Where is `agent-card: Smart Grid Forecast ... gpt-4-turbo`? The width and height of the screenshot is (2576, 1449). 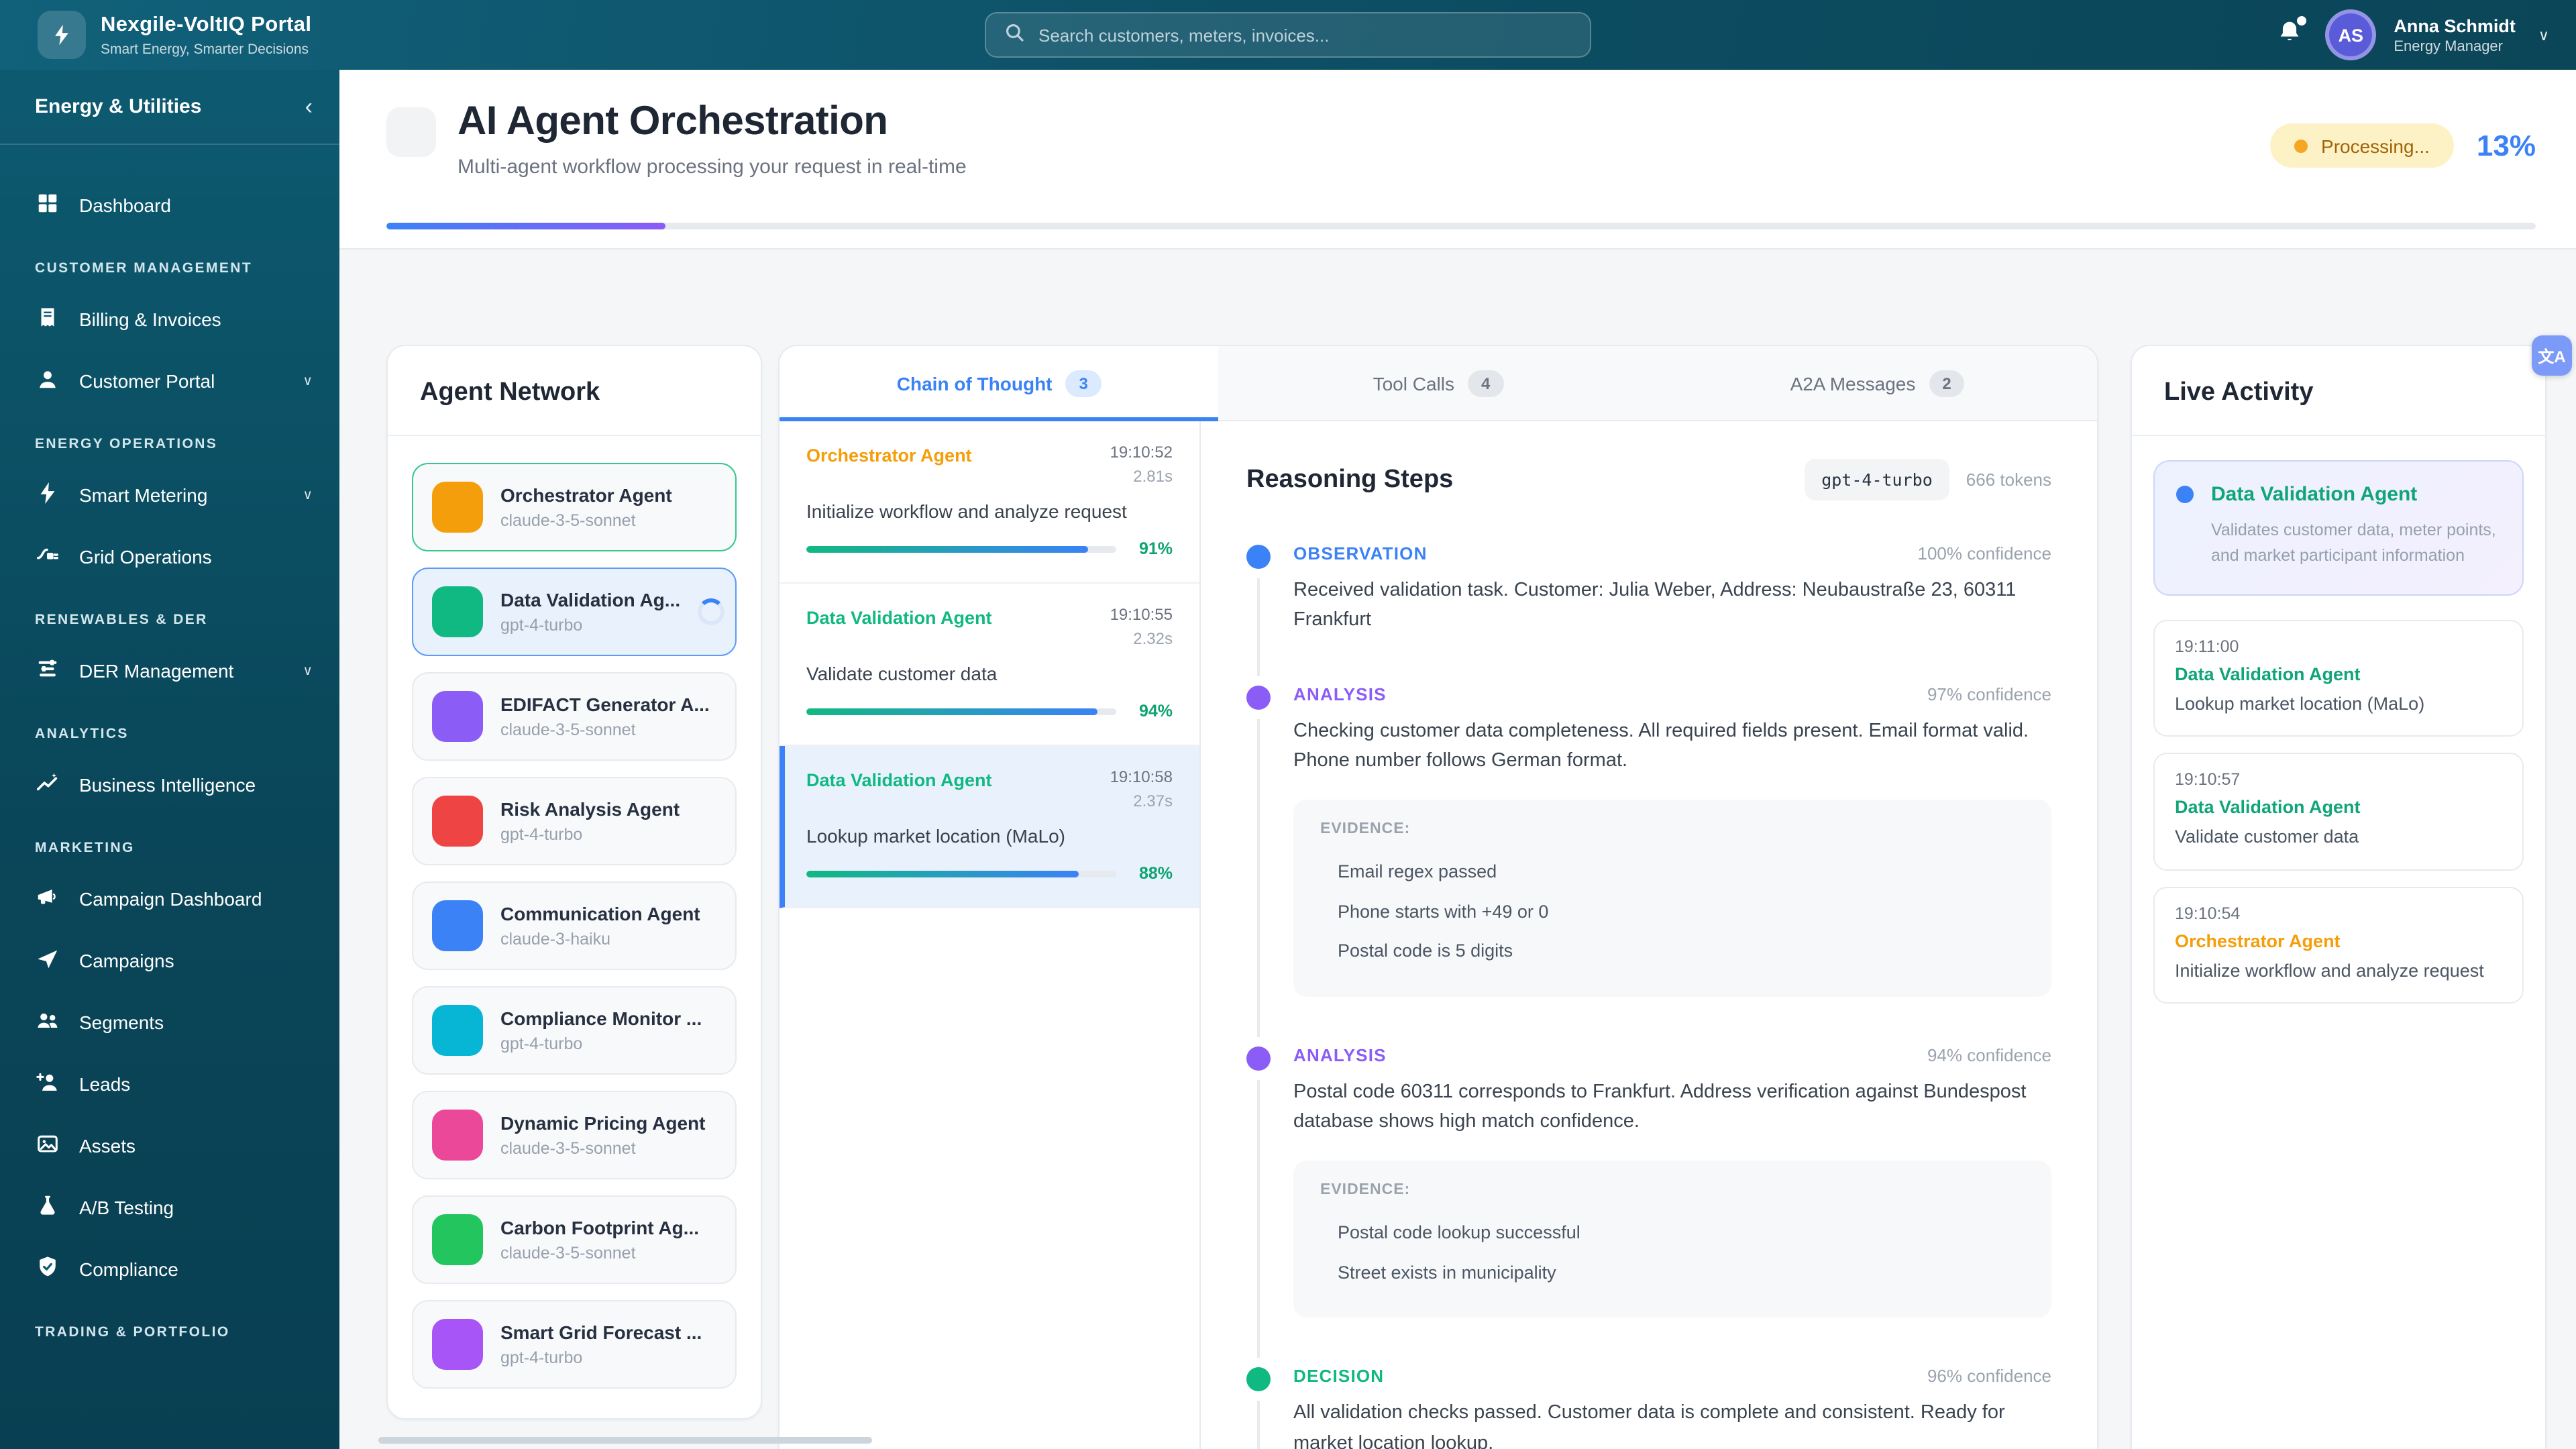 agent-card: Smart Grid Forecast ... gpt-4-turbo is located at coordinates (574, 1344).